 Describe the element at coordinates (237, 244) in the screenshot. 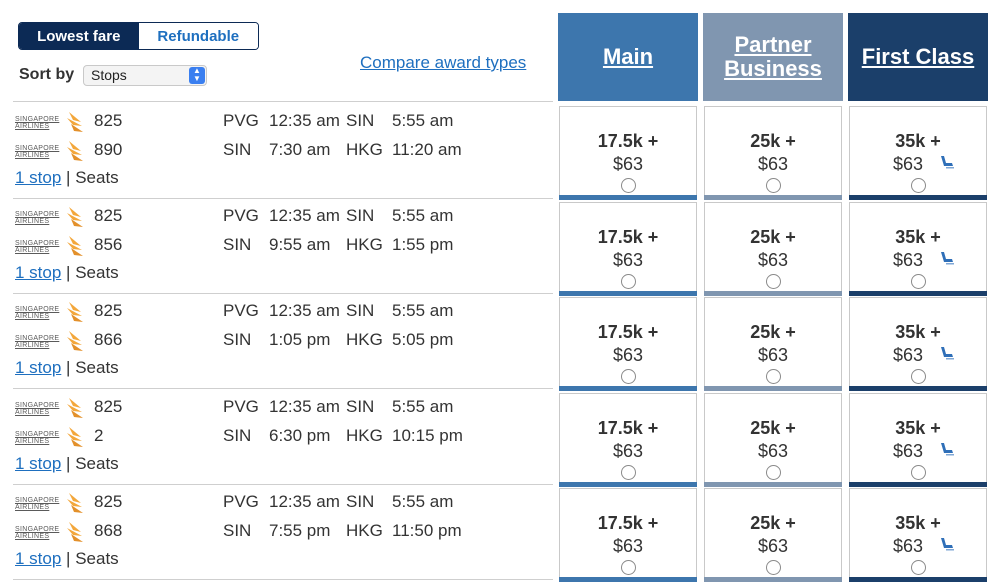

I see `origin-airport: SIN` at that location.